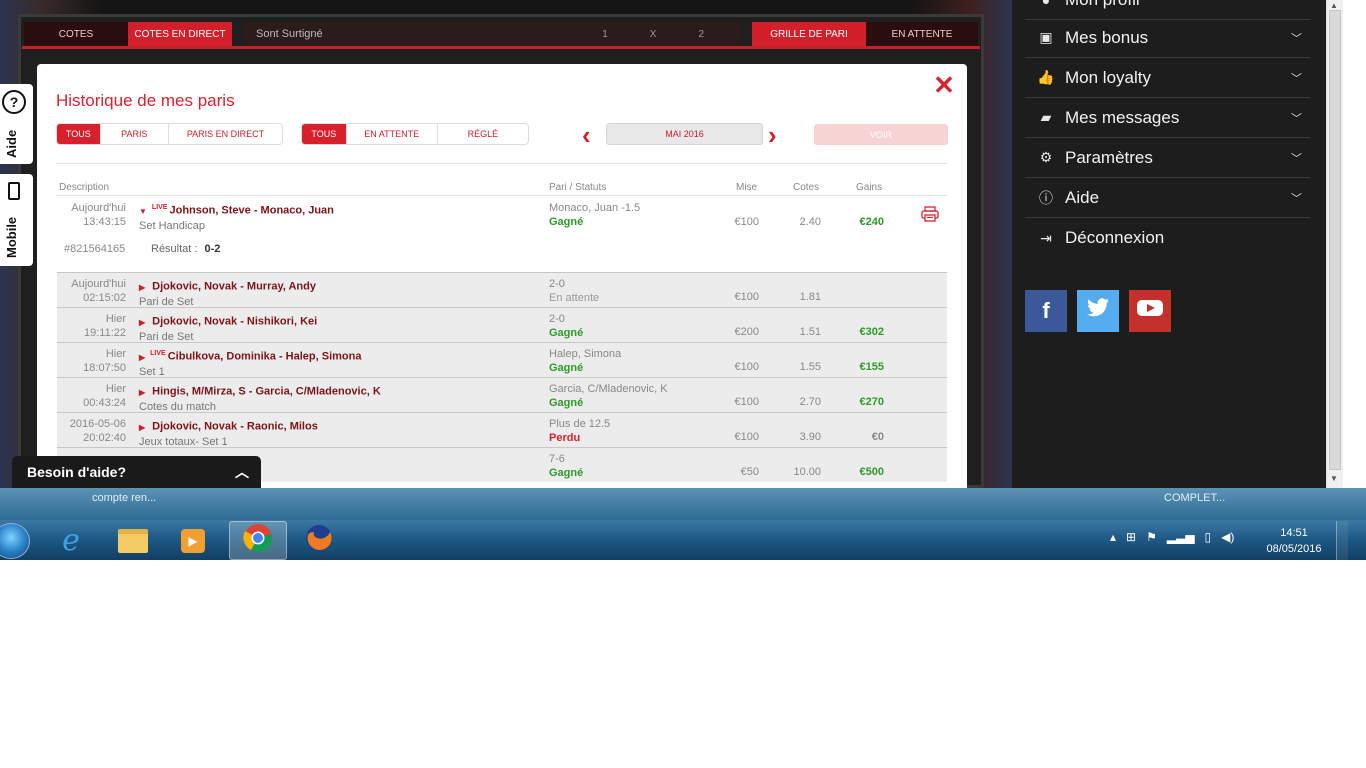  I want to click on flag-icon: ⚑, so click(1151, 537).